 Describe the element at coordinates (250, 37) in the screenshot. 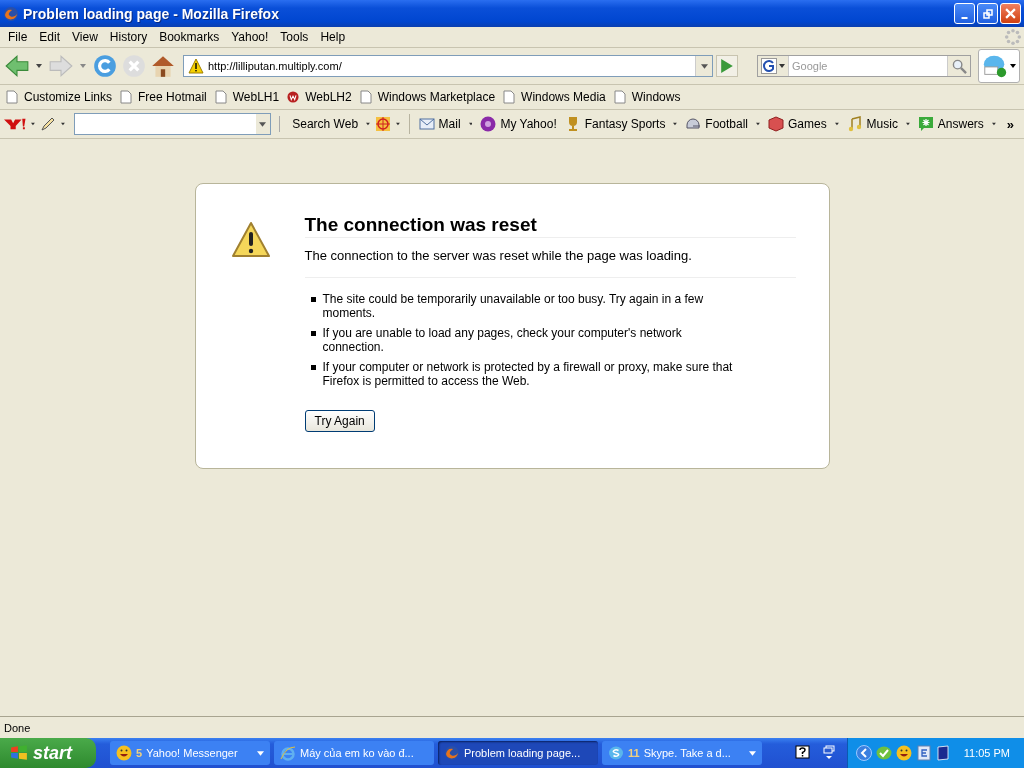

I see `menu-item: Yahoo!` at that location.